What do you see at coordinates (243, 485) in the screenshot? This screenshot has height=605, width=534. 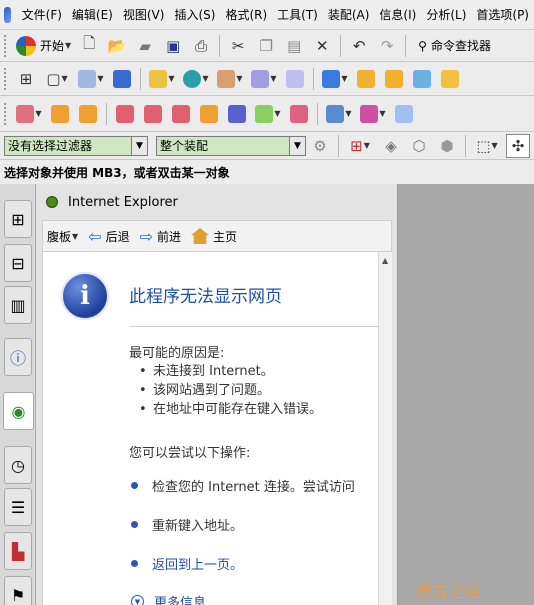 I see `action-check-connection: 检查您的 Internet 连接。尝试访问` at bounding box center [243, 485].